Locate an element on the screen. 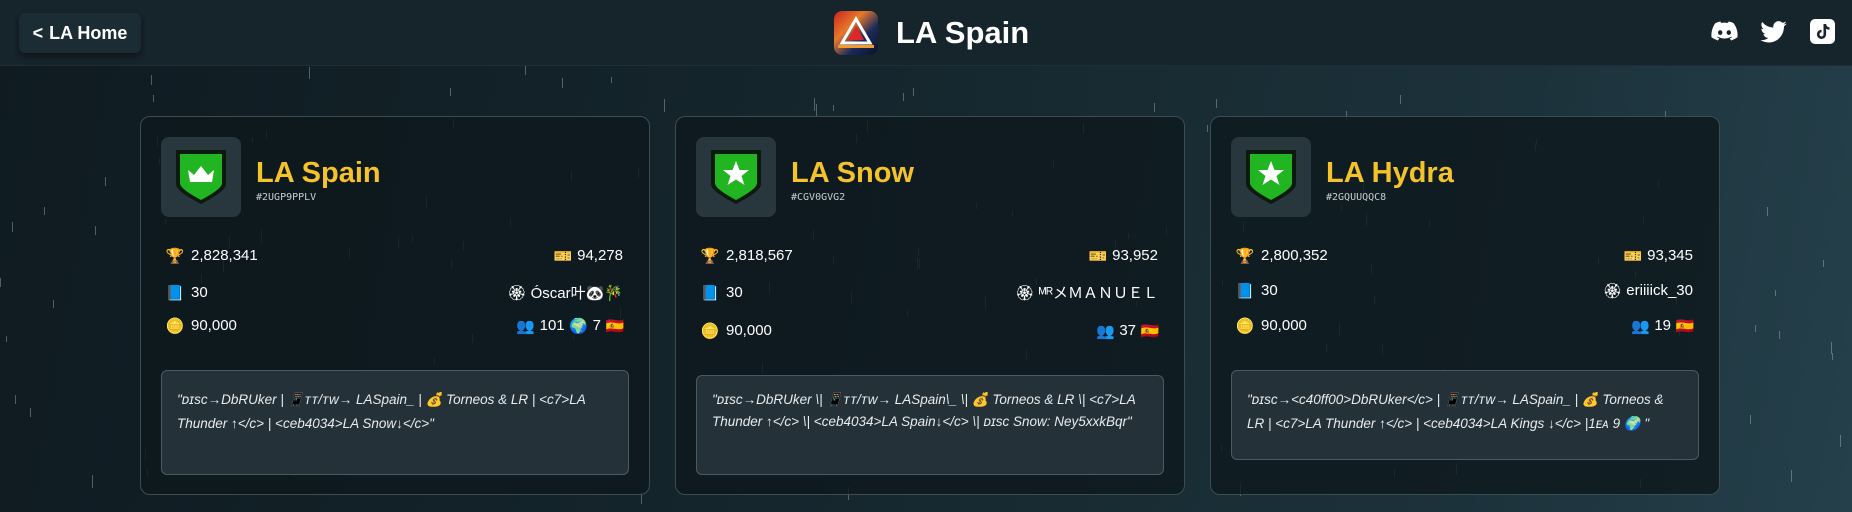 The height and width of the screenshot is (512, 1852). page-title: LA Spain is located at coordinates (963, 32).